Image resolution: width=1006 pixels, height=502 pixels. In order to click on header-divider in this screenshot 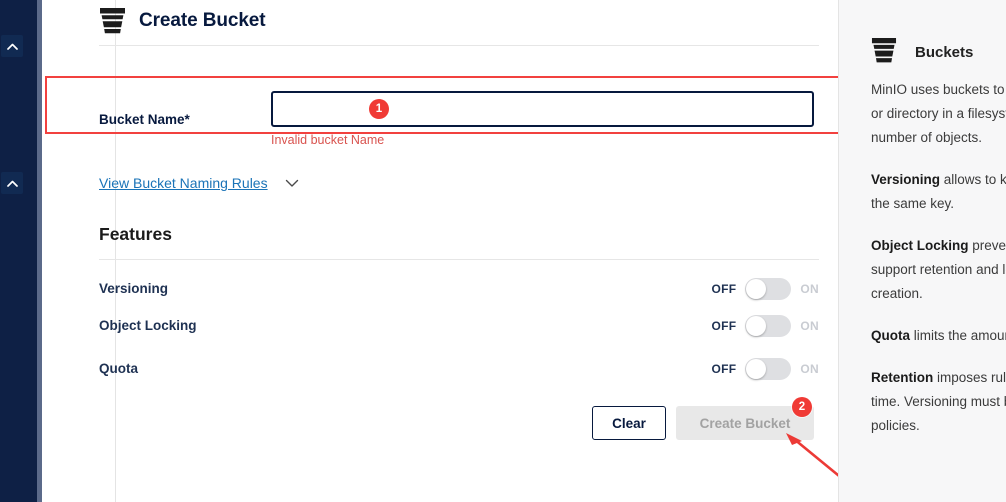, I will do `click(459, 45)`.